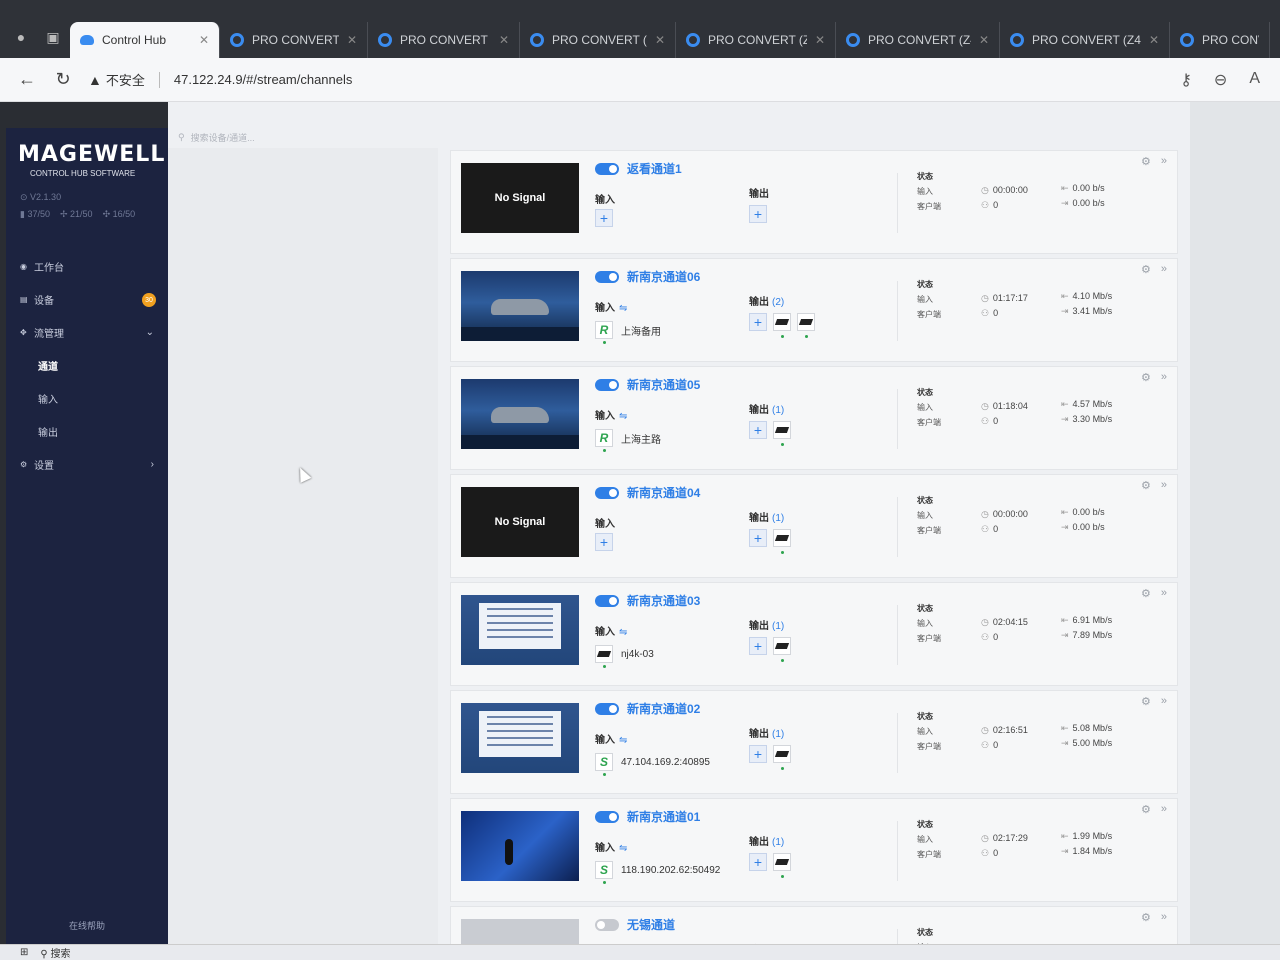 The width and height of the screenshot is (1280, 960). What do you see at coordinates (55, 952) in the screenshot?
I see `taskbar-search: ⚲ 搜索` at bounding box center [55, 952].